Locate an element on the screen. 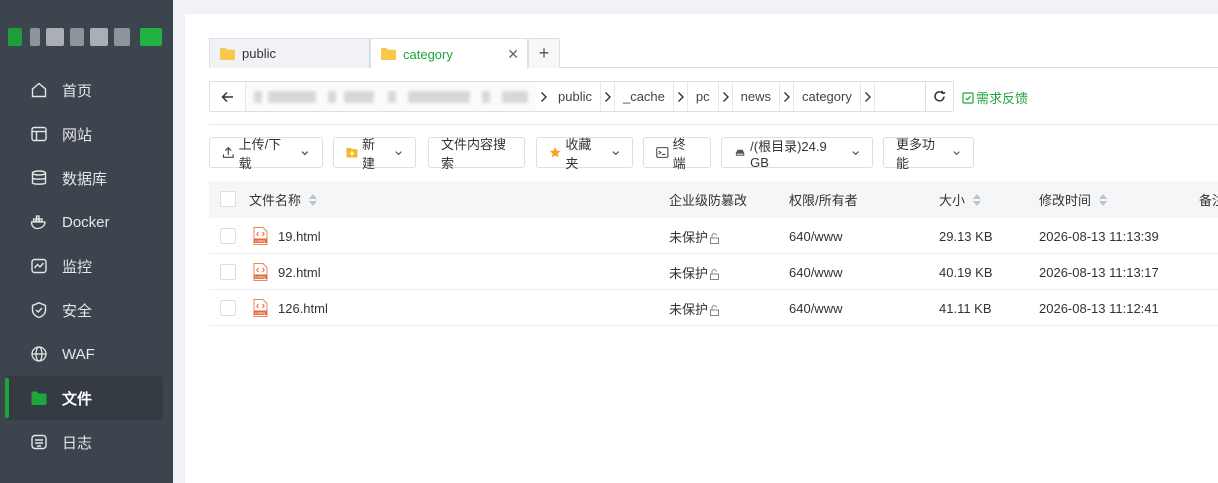 This screenshot has width=1218, height=483. create-button: 新建 is located at coordinates (374, 154).